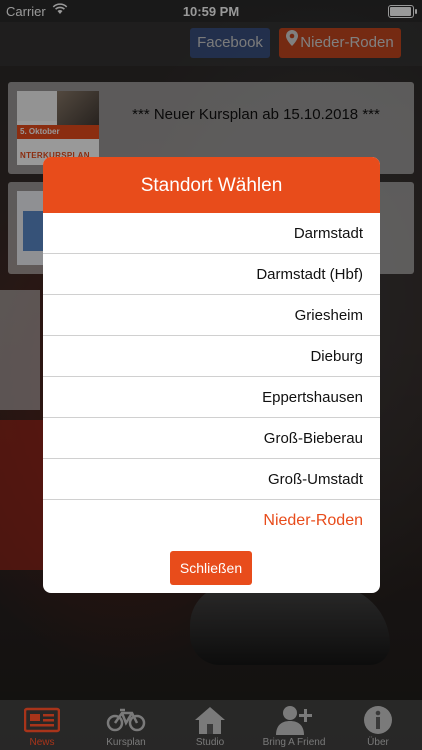  What do you see at coordinates (378, 720) in the screenshot?
I see `info-icon` at bounding box center [378, 720].